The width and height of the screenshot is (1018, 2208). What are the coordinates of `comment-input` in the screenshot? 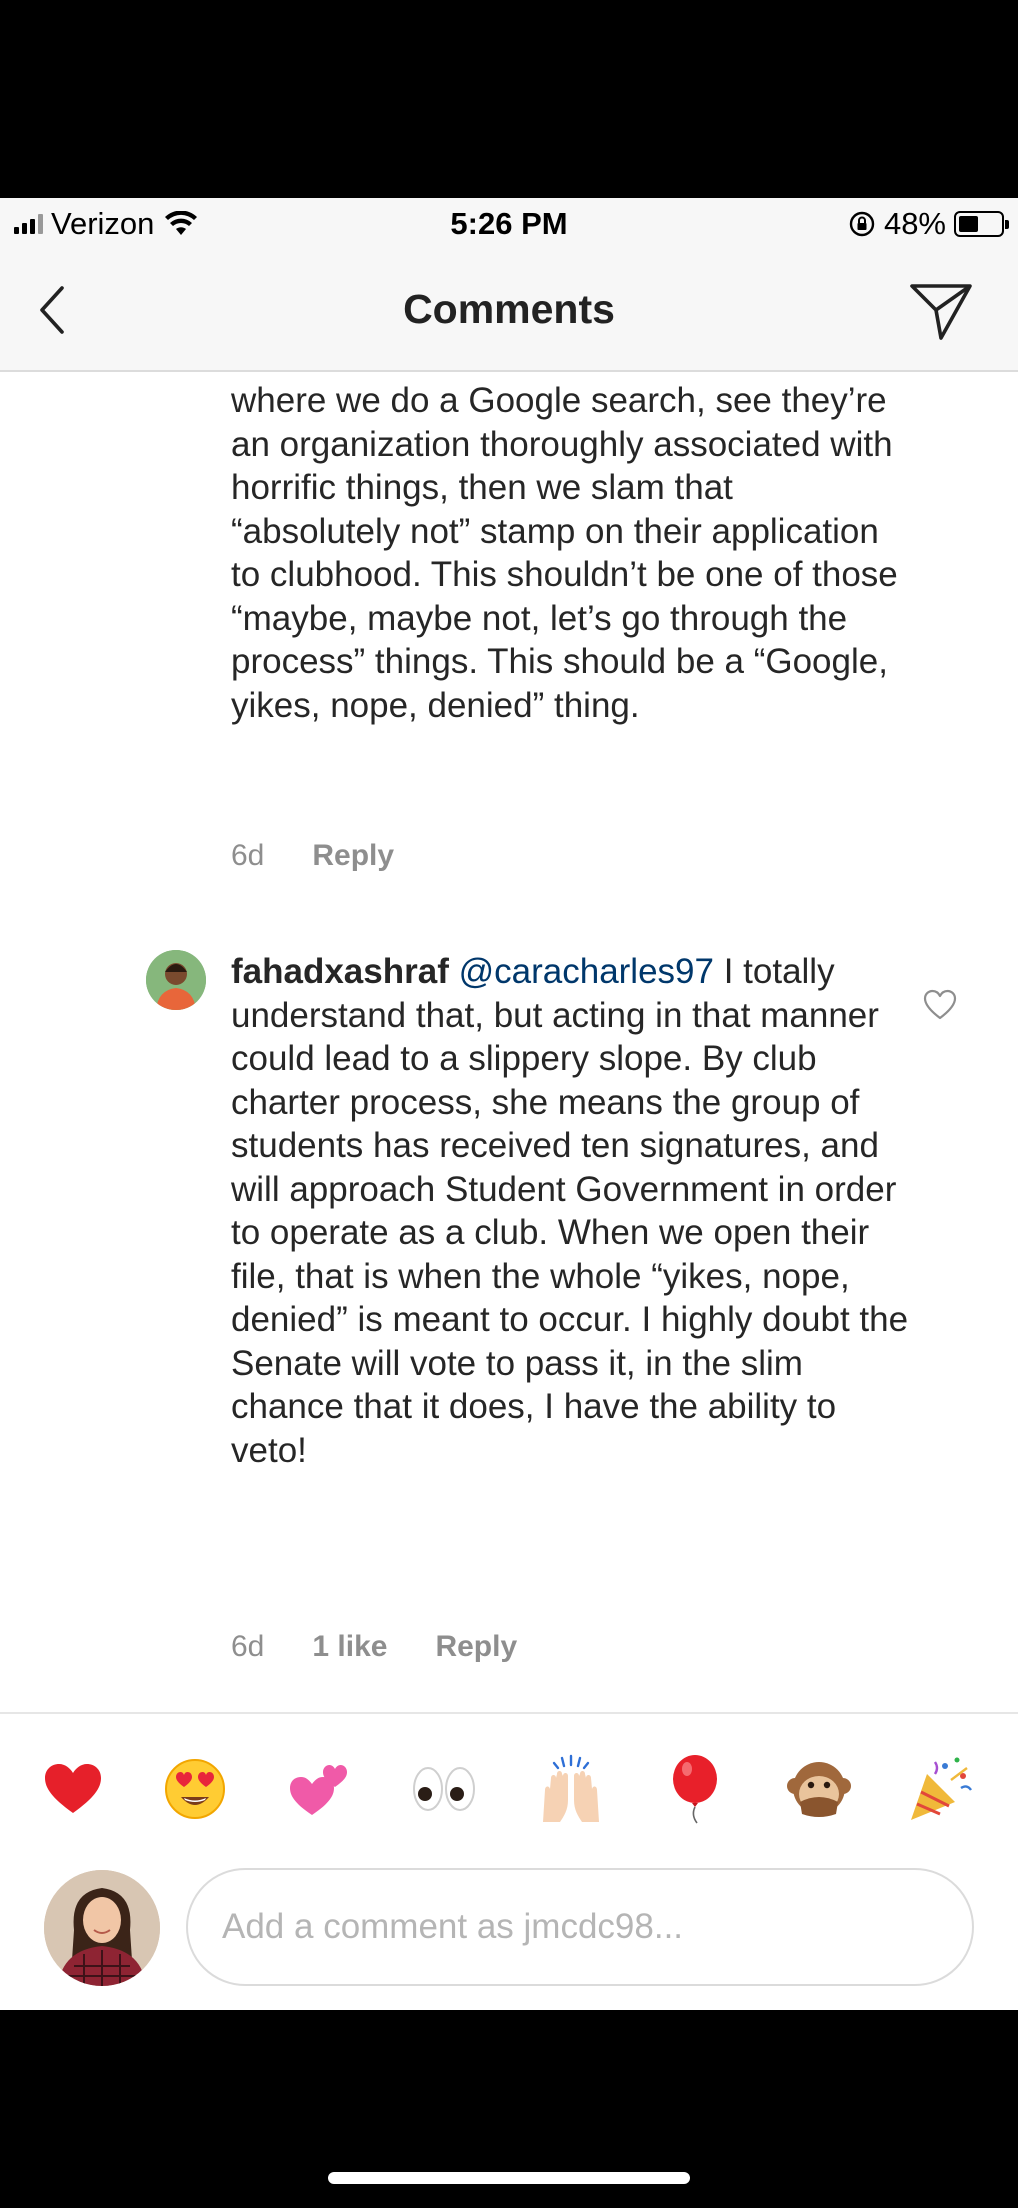 It's located at (580, 1927).